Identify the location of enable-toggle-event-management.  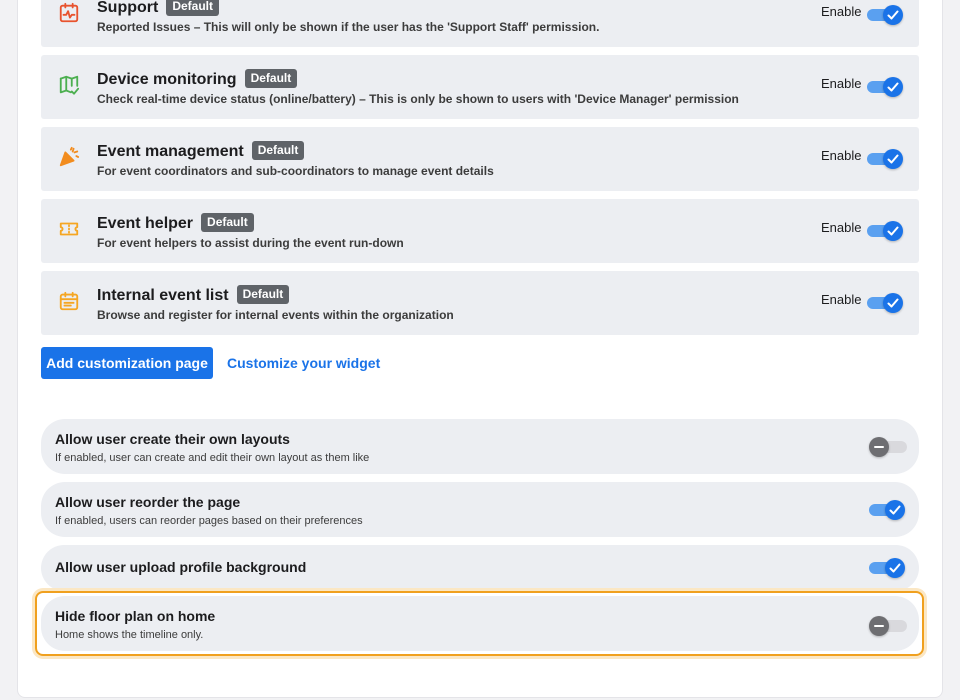
(886, 159).